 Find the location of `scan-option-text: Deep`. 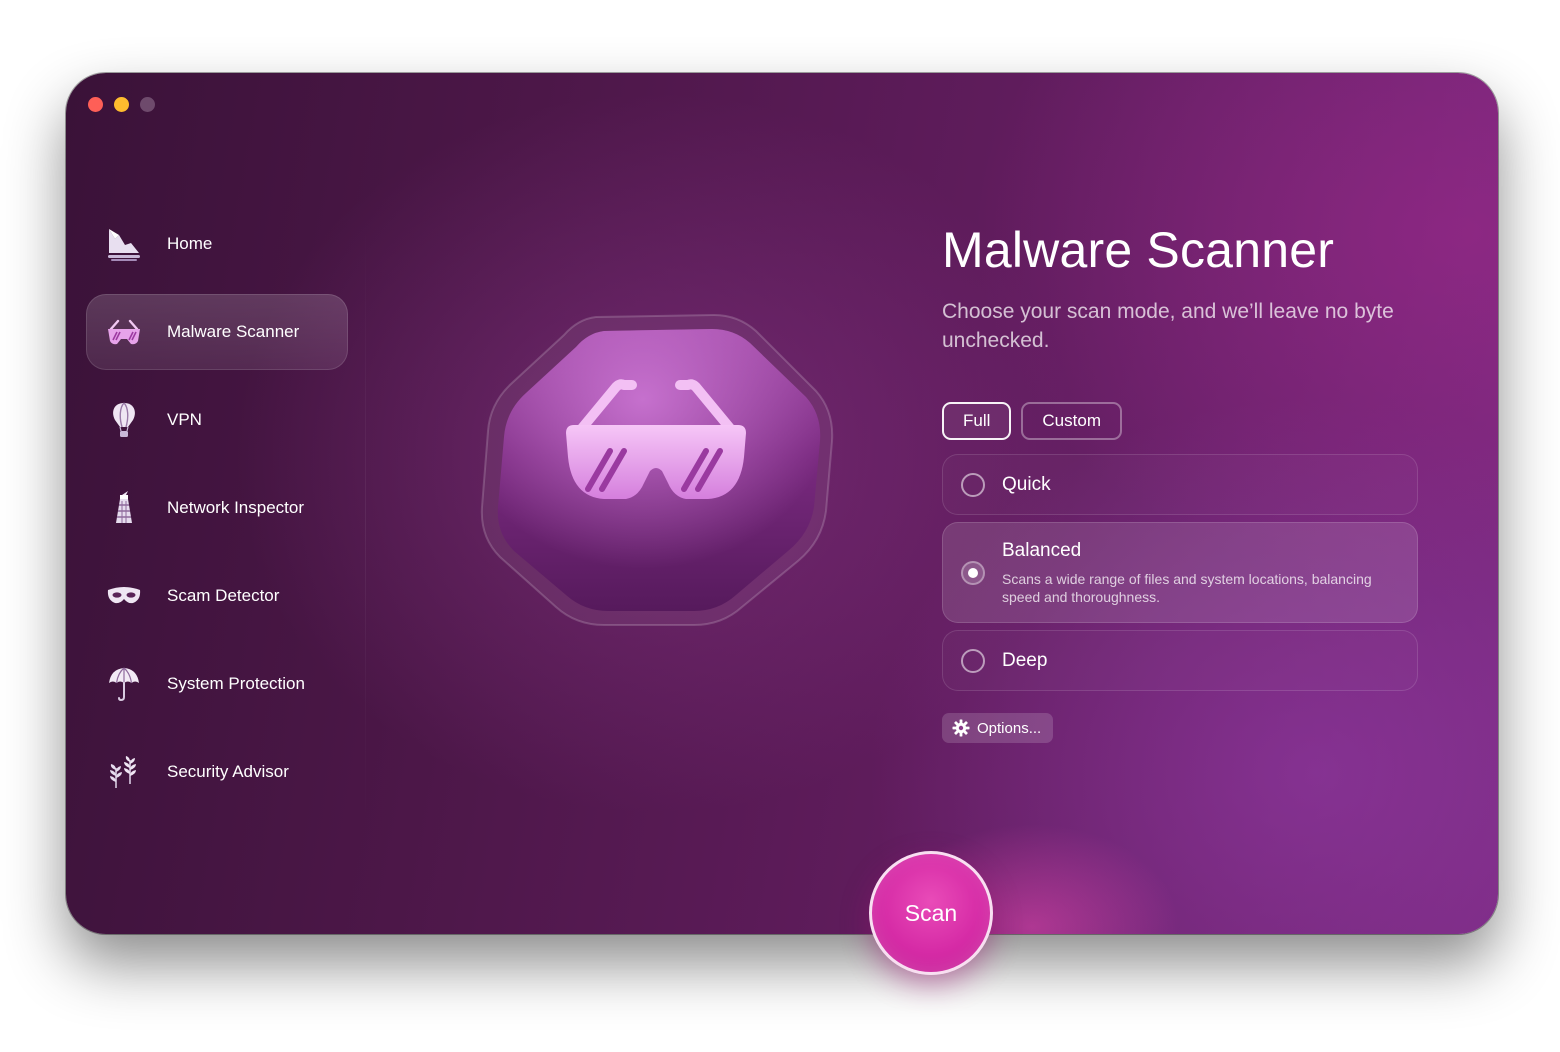

scan-option-text: Deep is located at coordinates (1024, 661).